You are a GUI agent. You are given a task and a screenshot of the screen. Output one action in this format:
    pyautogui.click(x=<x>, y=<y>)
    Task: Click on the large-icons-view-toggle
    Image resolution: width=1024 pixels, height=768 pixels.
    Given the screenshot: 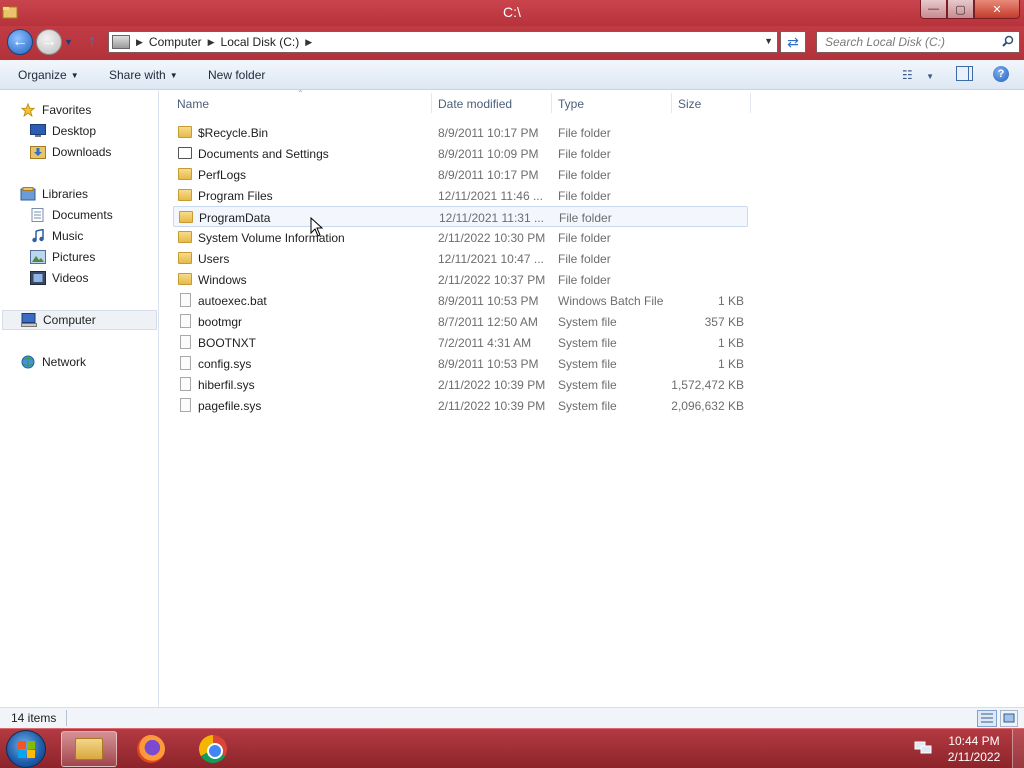 What is the action you would take?
    pyautogui.click(x=1009, y=718)
    